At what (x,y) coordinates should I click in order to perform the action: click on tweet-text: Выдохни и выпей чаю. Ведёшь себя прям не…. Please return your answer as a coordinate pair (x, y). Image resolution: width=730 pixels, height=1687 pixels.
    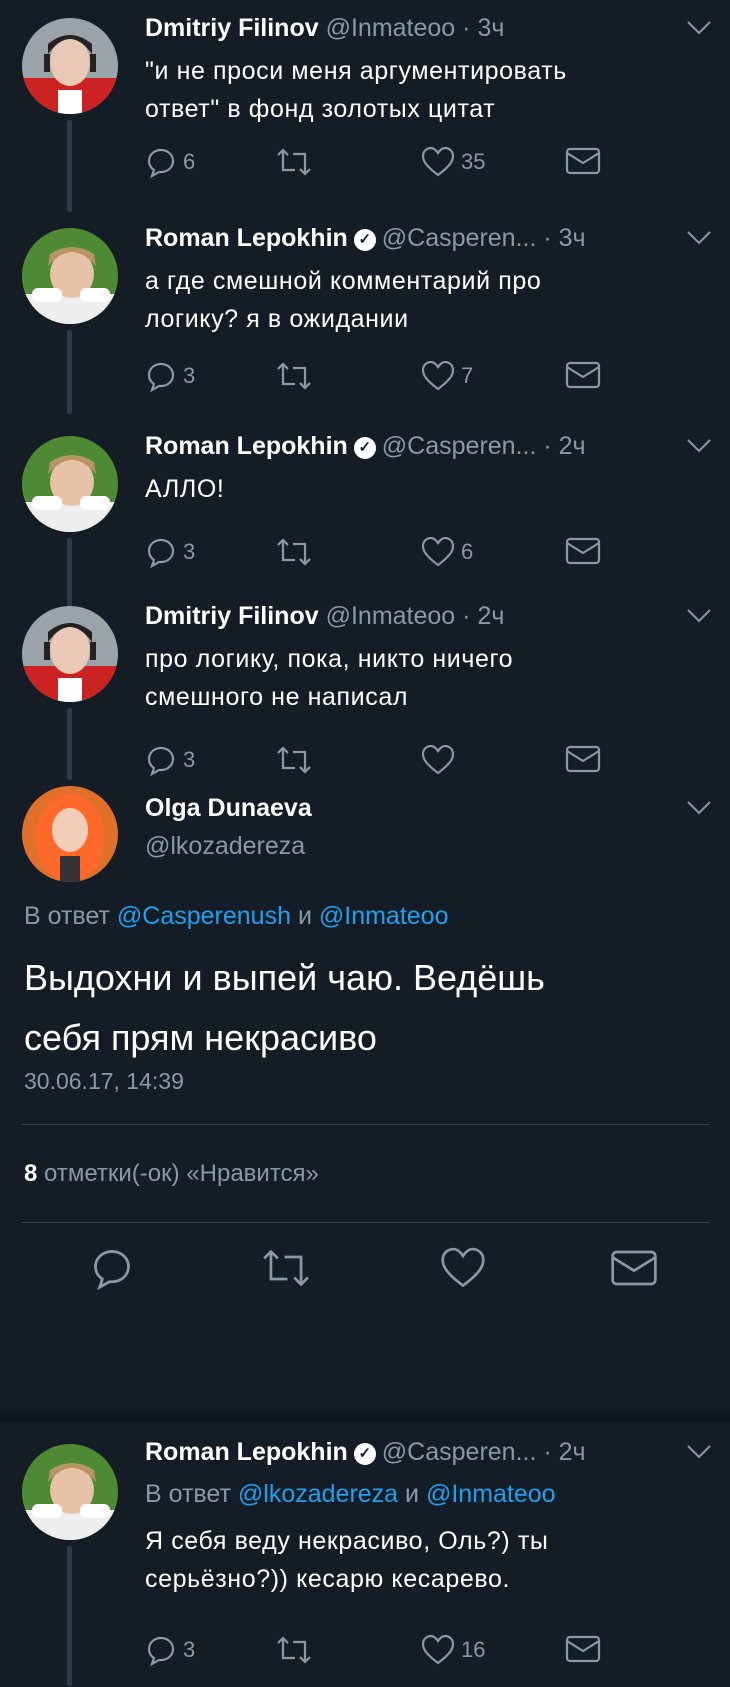
    Looking at the image, I should click on (284, 1008).